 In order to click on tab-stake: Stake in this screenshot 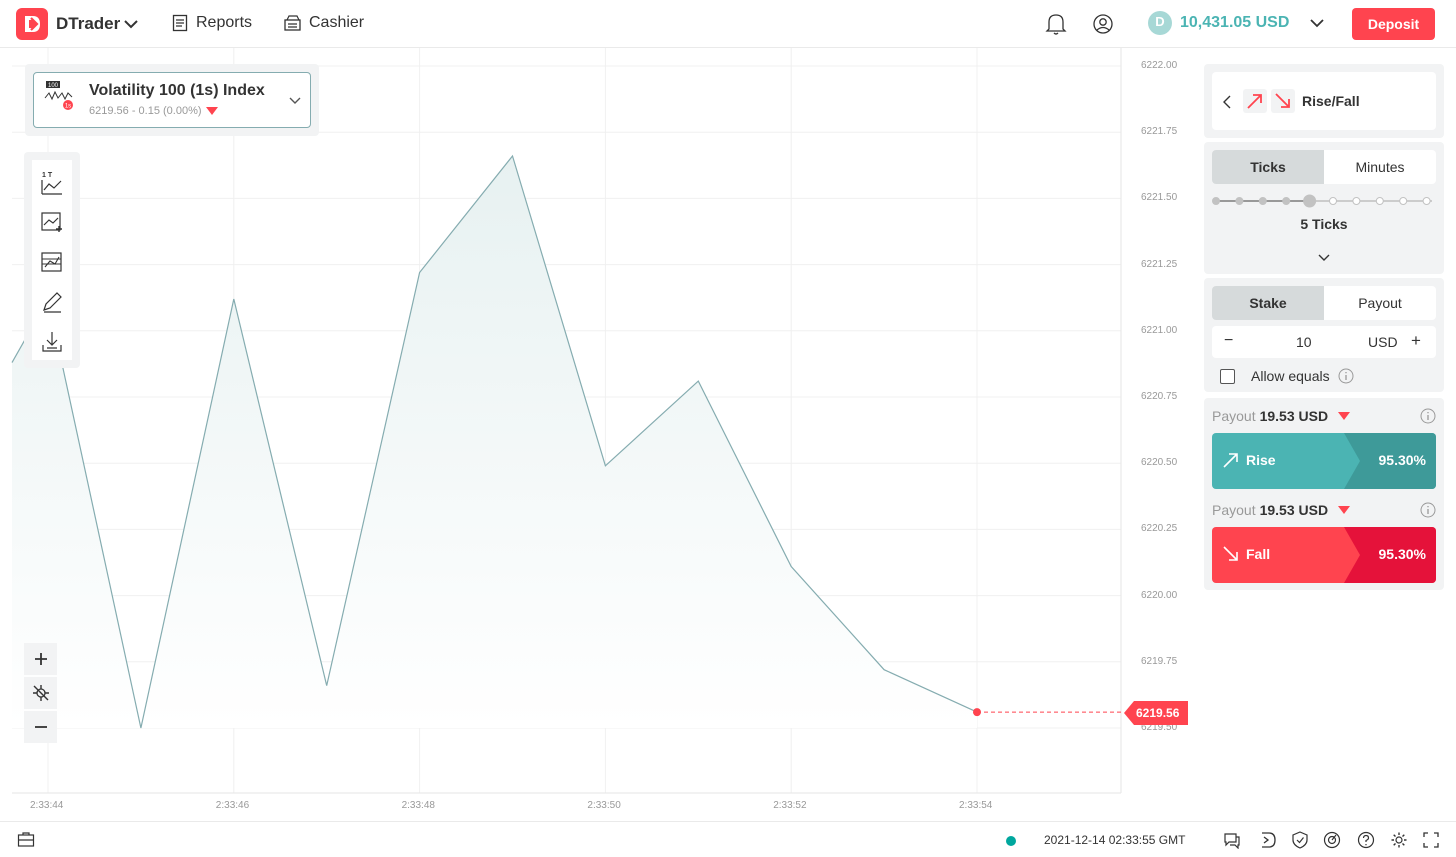, I will do `click(1268, 303)`.